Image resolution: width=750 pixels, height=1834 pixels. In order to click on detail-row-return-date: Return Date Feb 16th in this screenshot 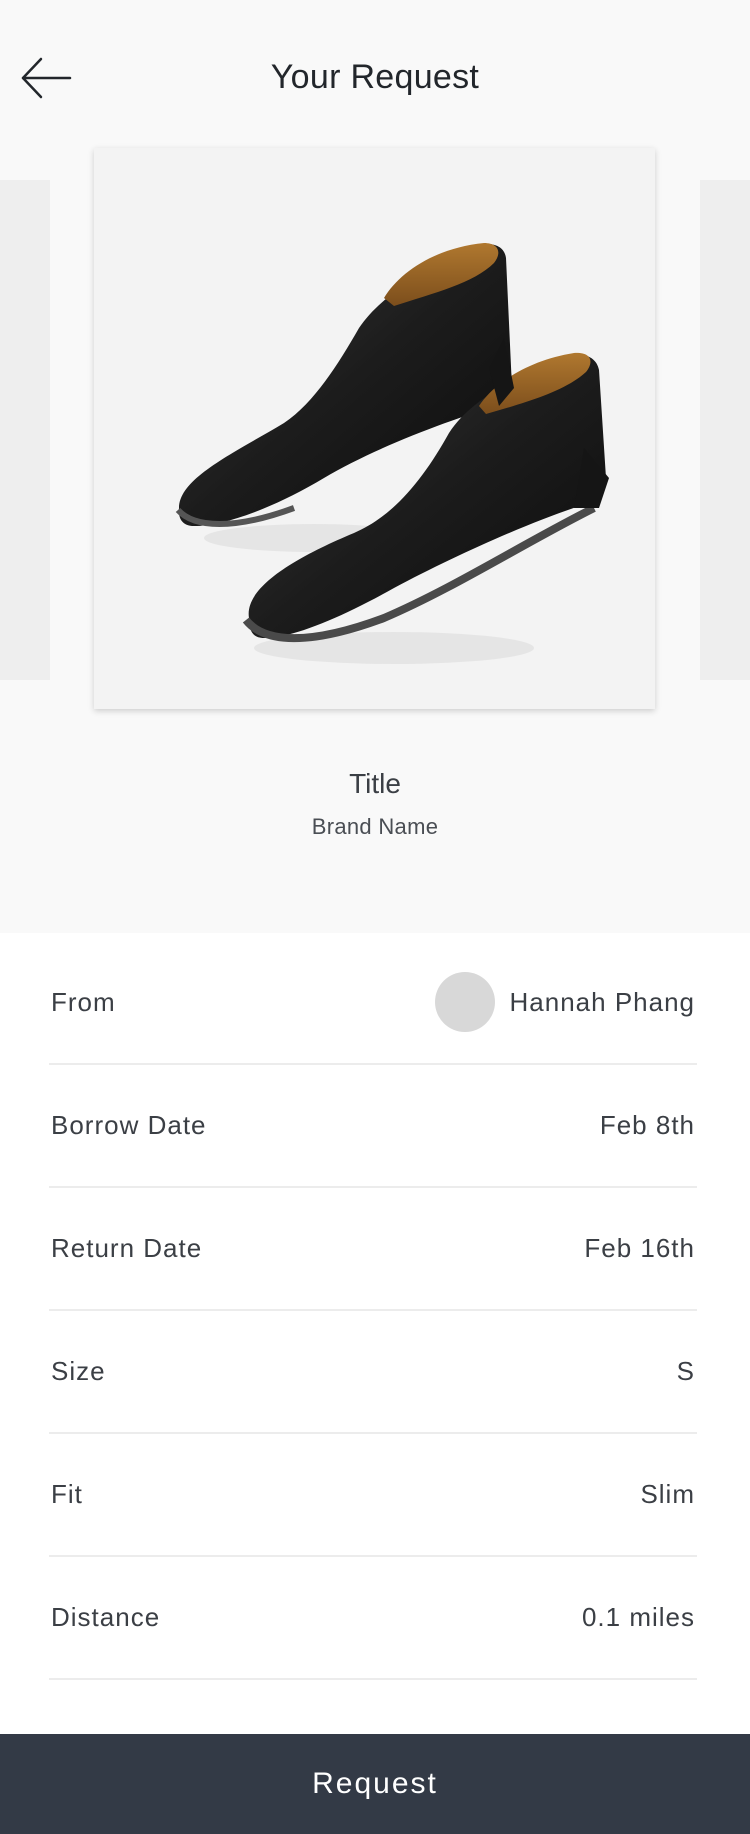, I will do `click(373, 1249)`.